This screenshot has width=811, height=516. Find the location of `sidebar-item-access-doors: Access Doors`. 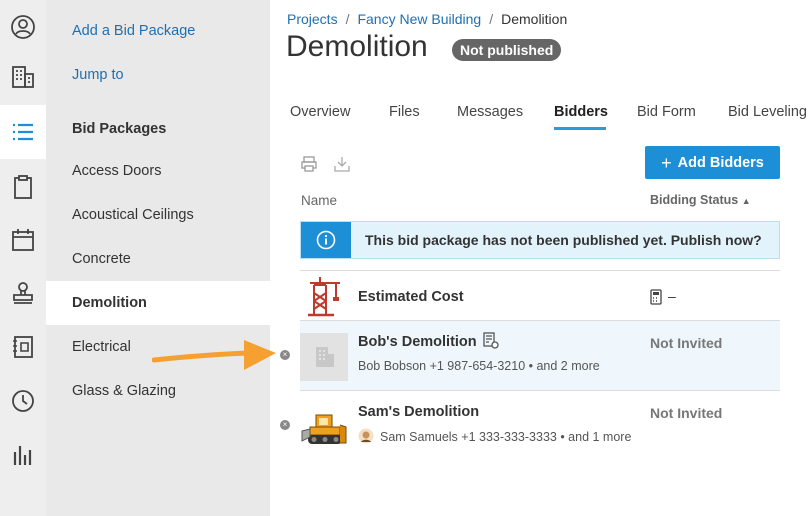

sidebar-item-access-doors: Access Doors is located at coordinates (158, 171).